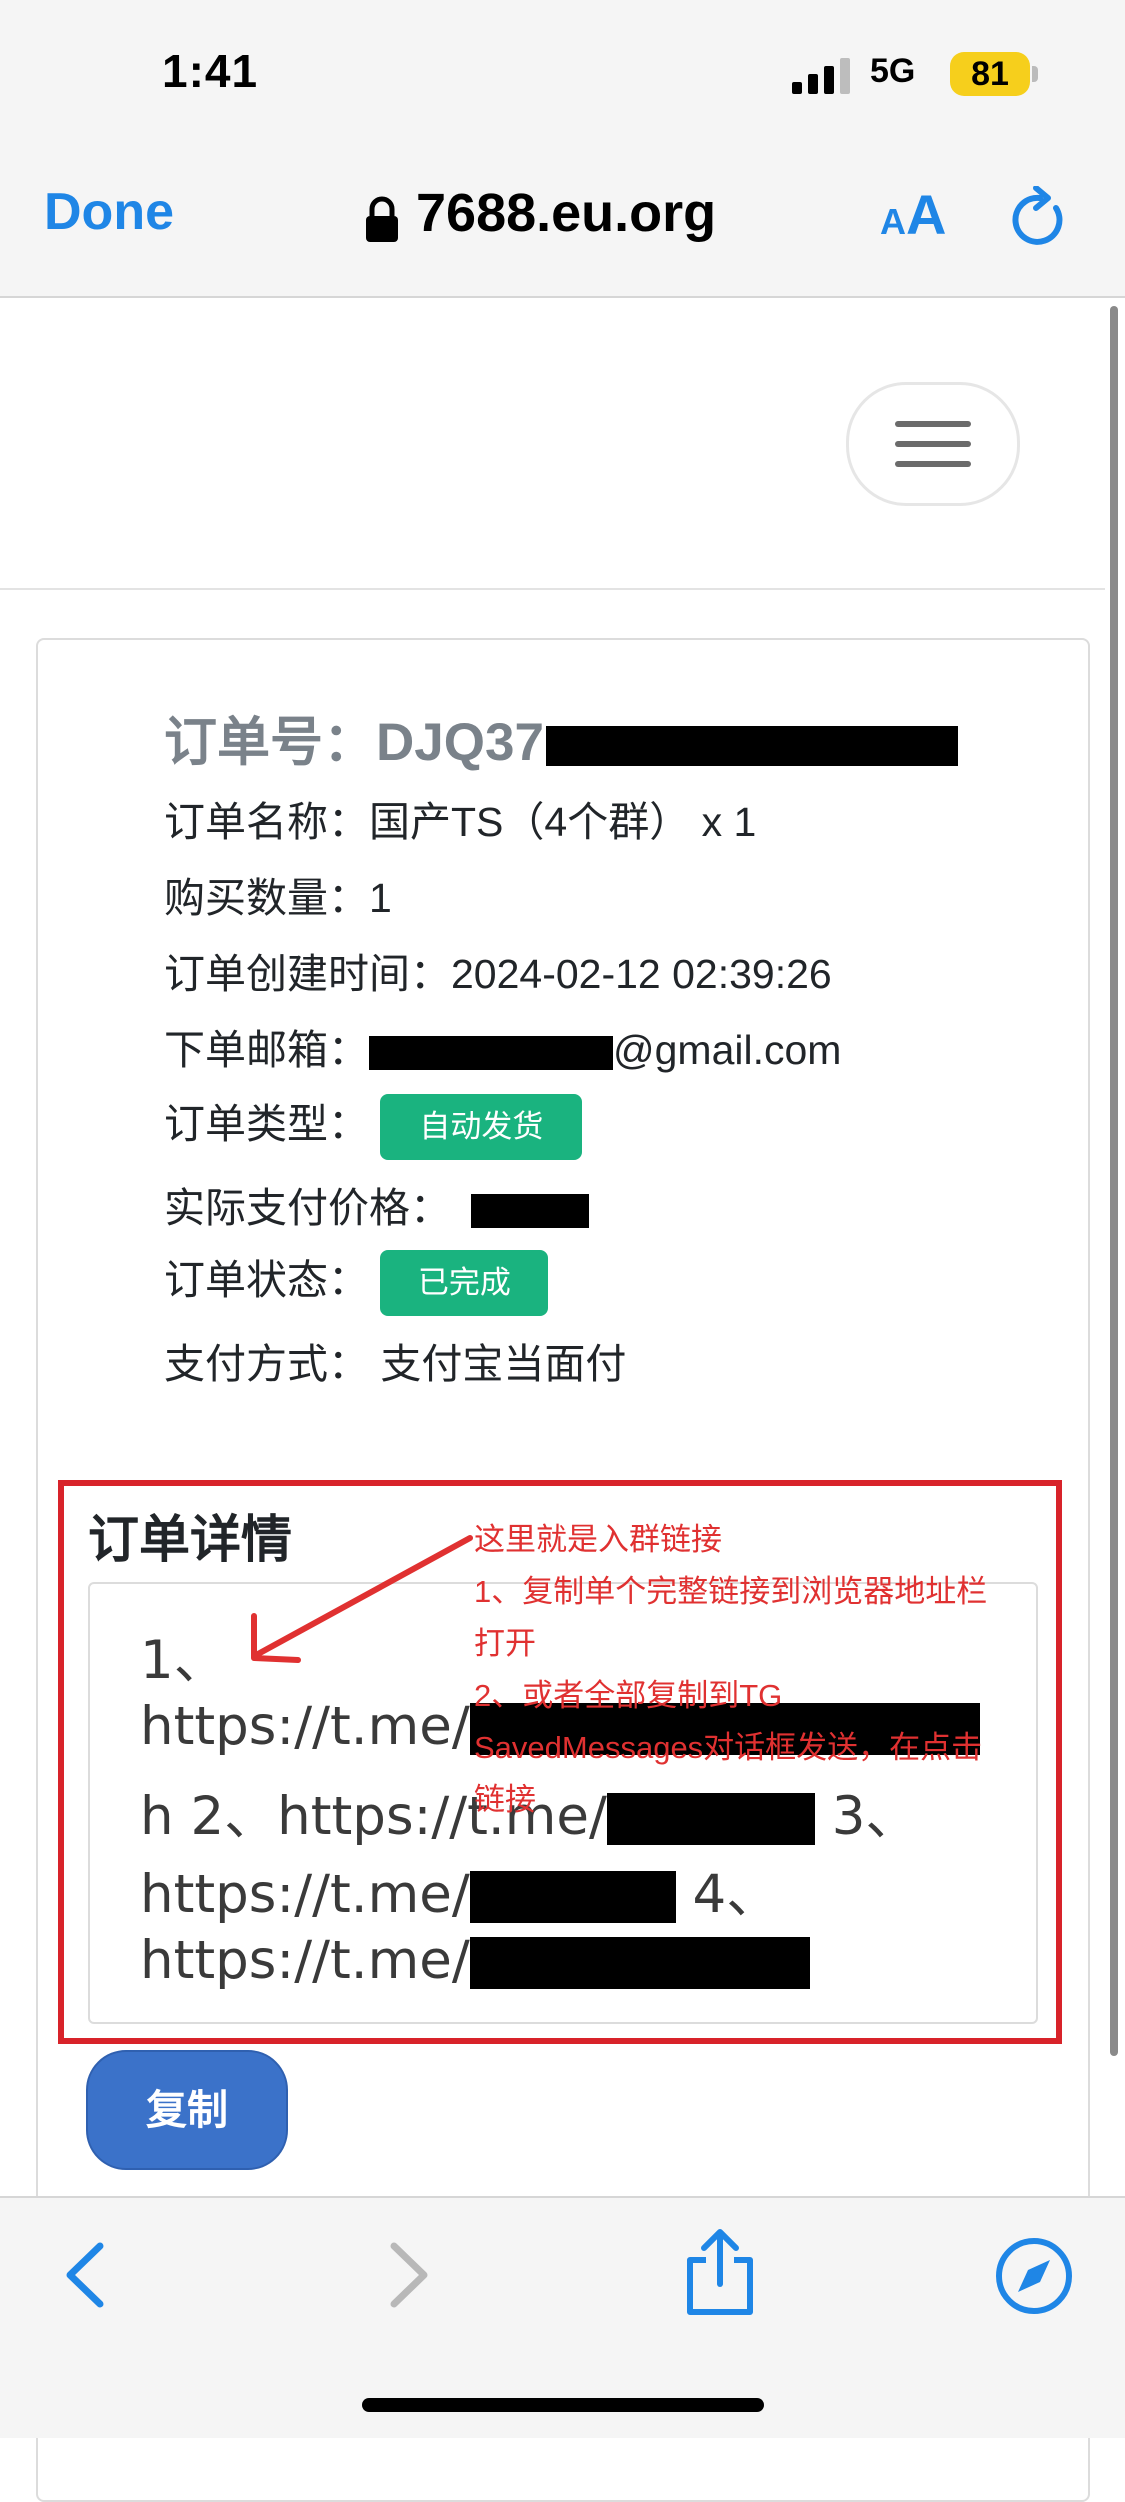 This screenshot has width=1125, height=2502. I want to click on forward-icon, so click(409, 2275).